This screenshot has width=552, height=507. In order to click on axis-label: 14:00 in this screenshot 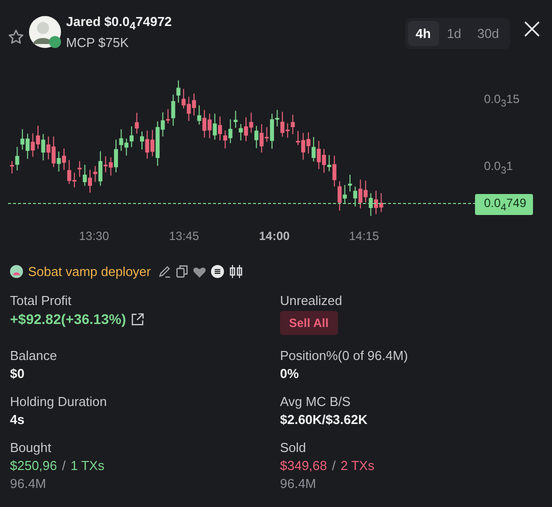, I will do `click(275, 236)`.